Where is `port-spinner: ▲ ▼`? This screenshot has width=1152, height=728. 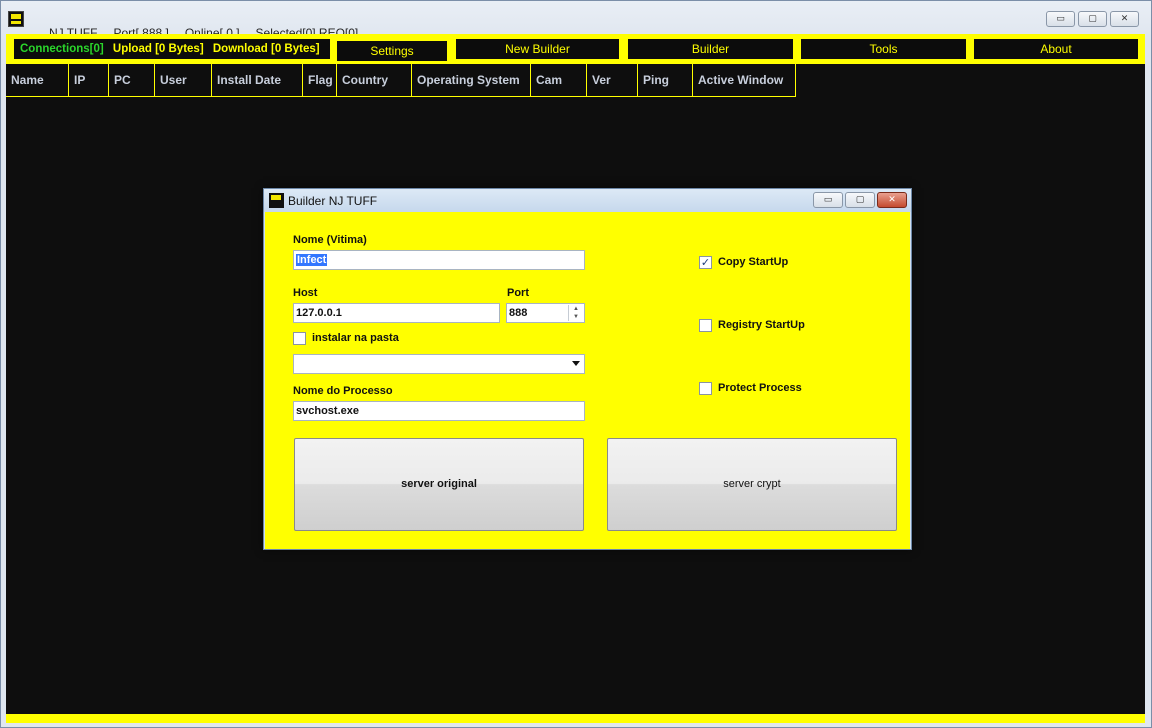
port-spinner: ▲ ▼ is located at coordinates (575, 313).